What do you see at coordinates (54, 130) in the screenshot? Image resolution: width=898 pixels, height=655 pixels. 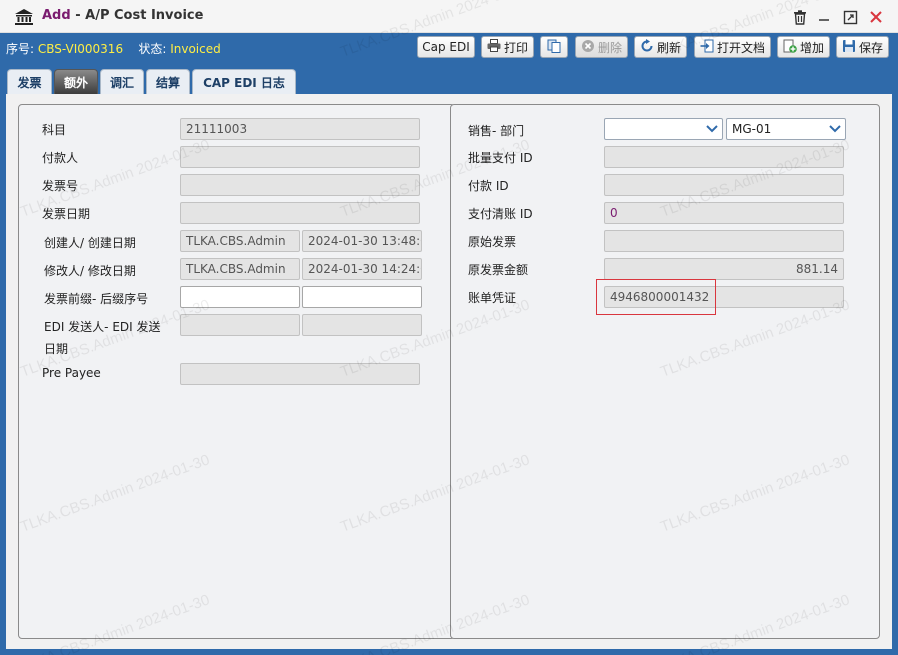 I see `subject-label: 科目` at bounding box center [54, 130].